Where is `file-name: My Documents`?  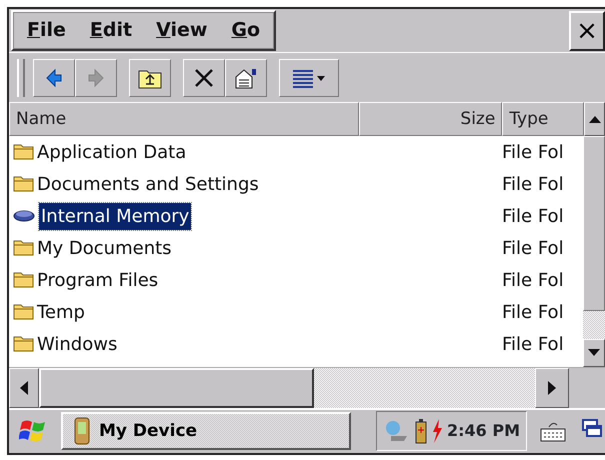 file-name: My Documents is located at coordinates (104, 248).